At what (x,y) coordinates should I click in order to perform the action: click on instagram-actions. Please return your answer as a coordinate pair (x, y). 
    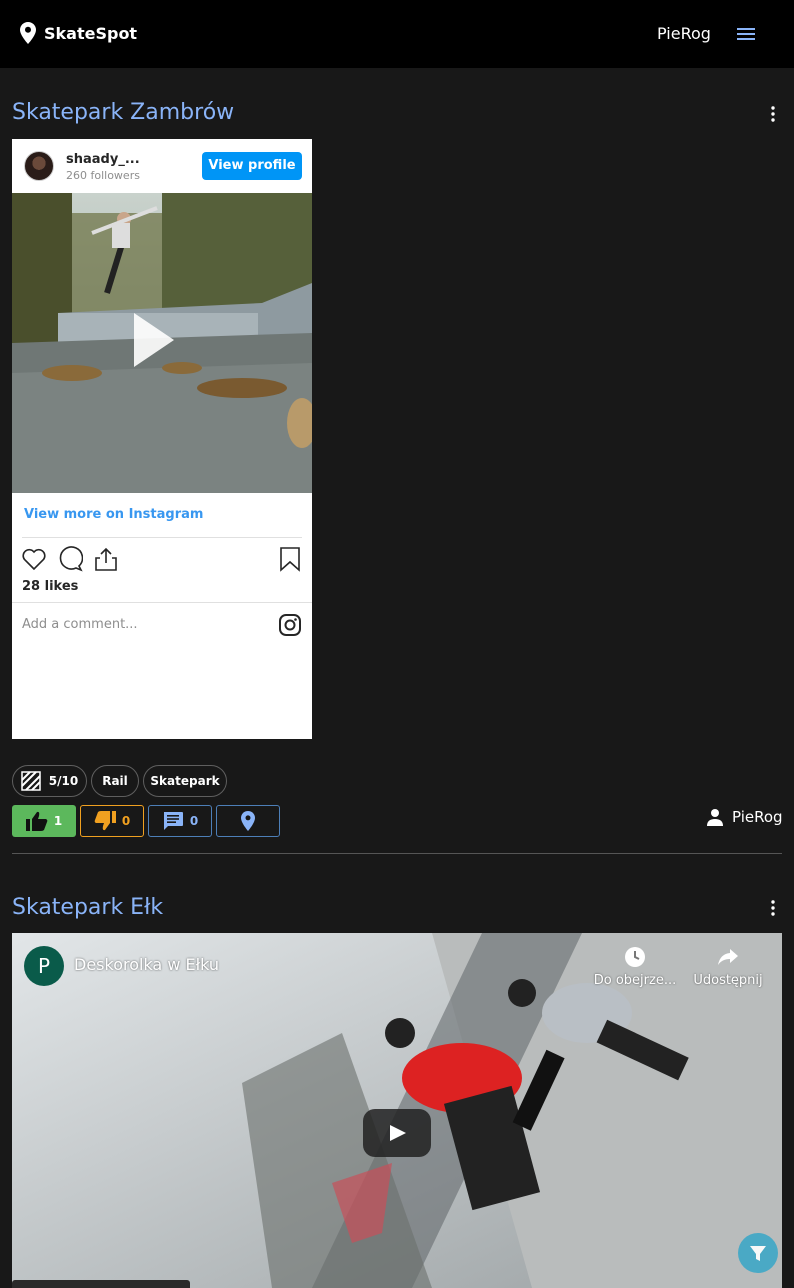
    Looking at the image, I should click on (162, 559).